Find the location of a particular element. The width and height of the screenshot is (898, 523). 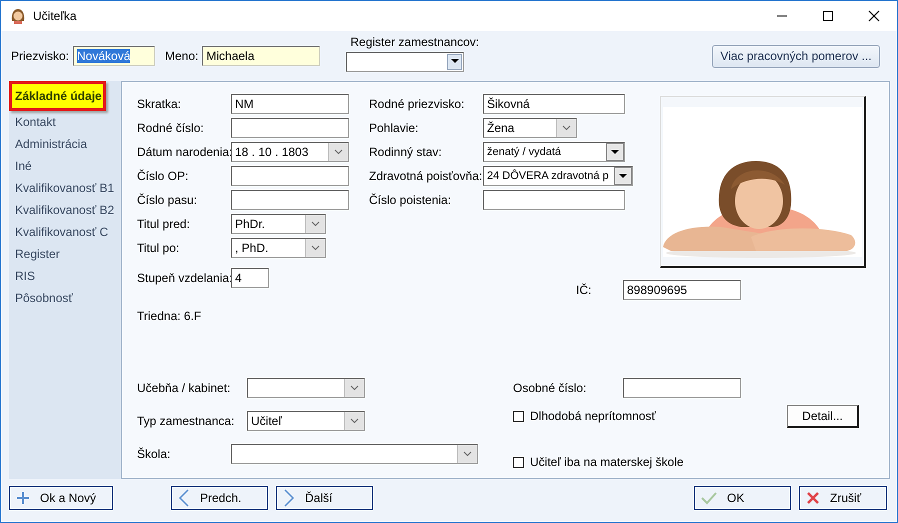

field-label: Titul po: is located at coordinates (158, 248).